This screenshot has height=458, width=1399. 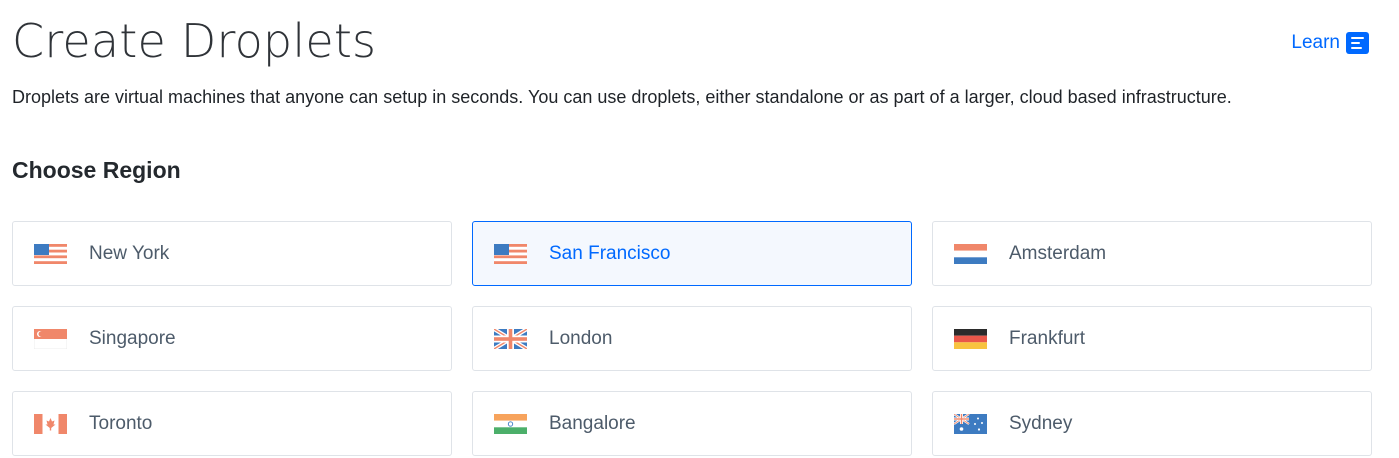 What do you see at coordinates (610, 253) in the screenshot?
I see `region-name: San Francisco` at bounding box center [610, 253].